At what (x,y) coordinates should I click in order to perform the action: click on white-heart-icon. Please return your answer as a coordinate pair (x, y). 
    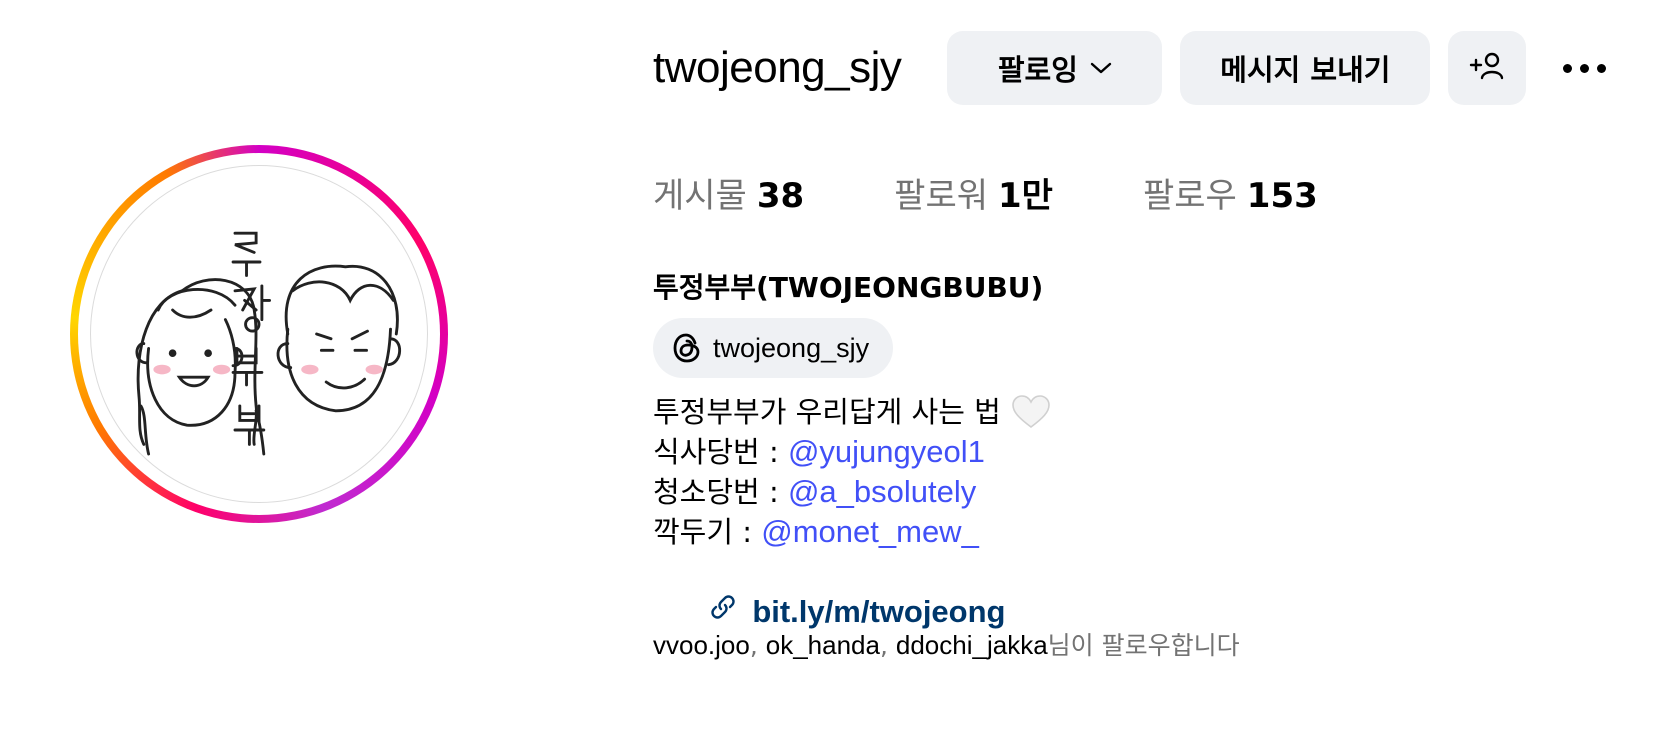
    Looking at the image, I should click on (1031, 412).